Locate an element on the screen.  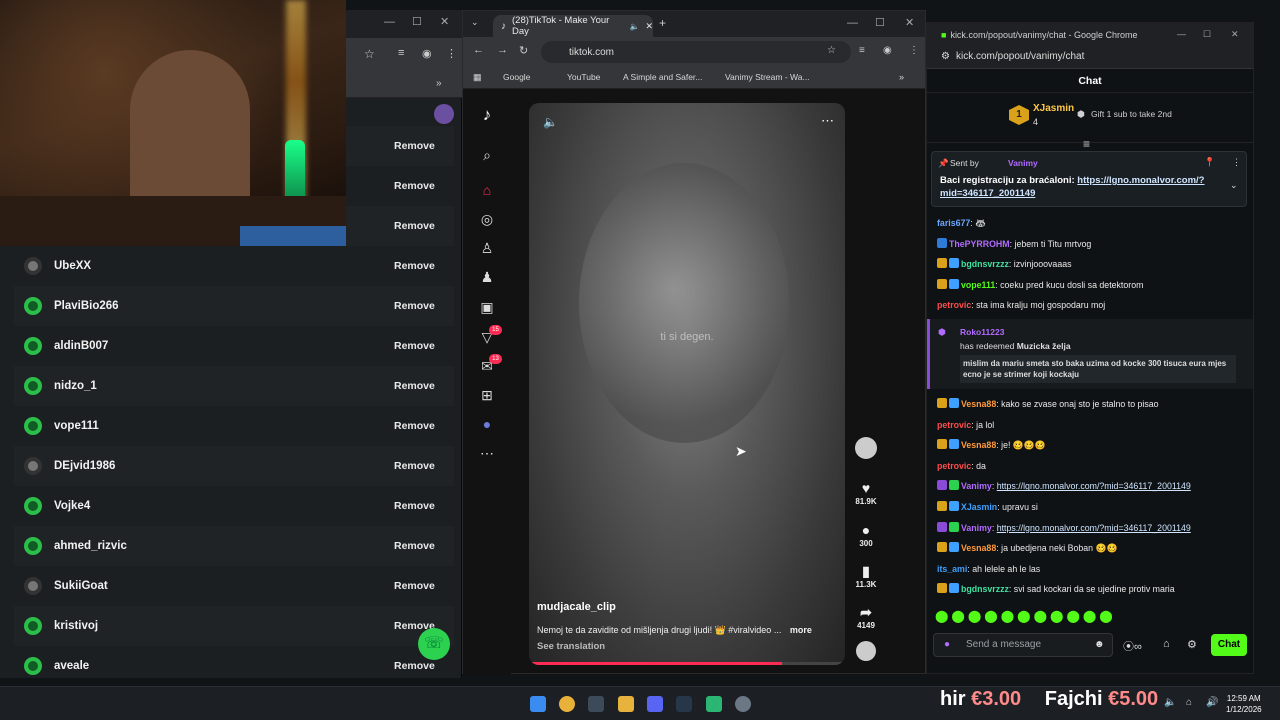
tiktok-logo-icon: ♪ is located at coordinates (487, 114).